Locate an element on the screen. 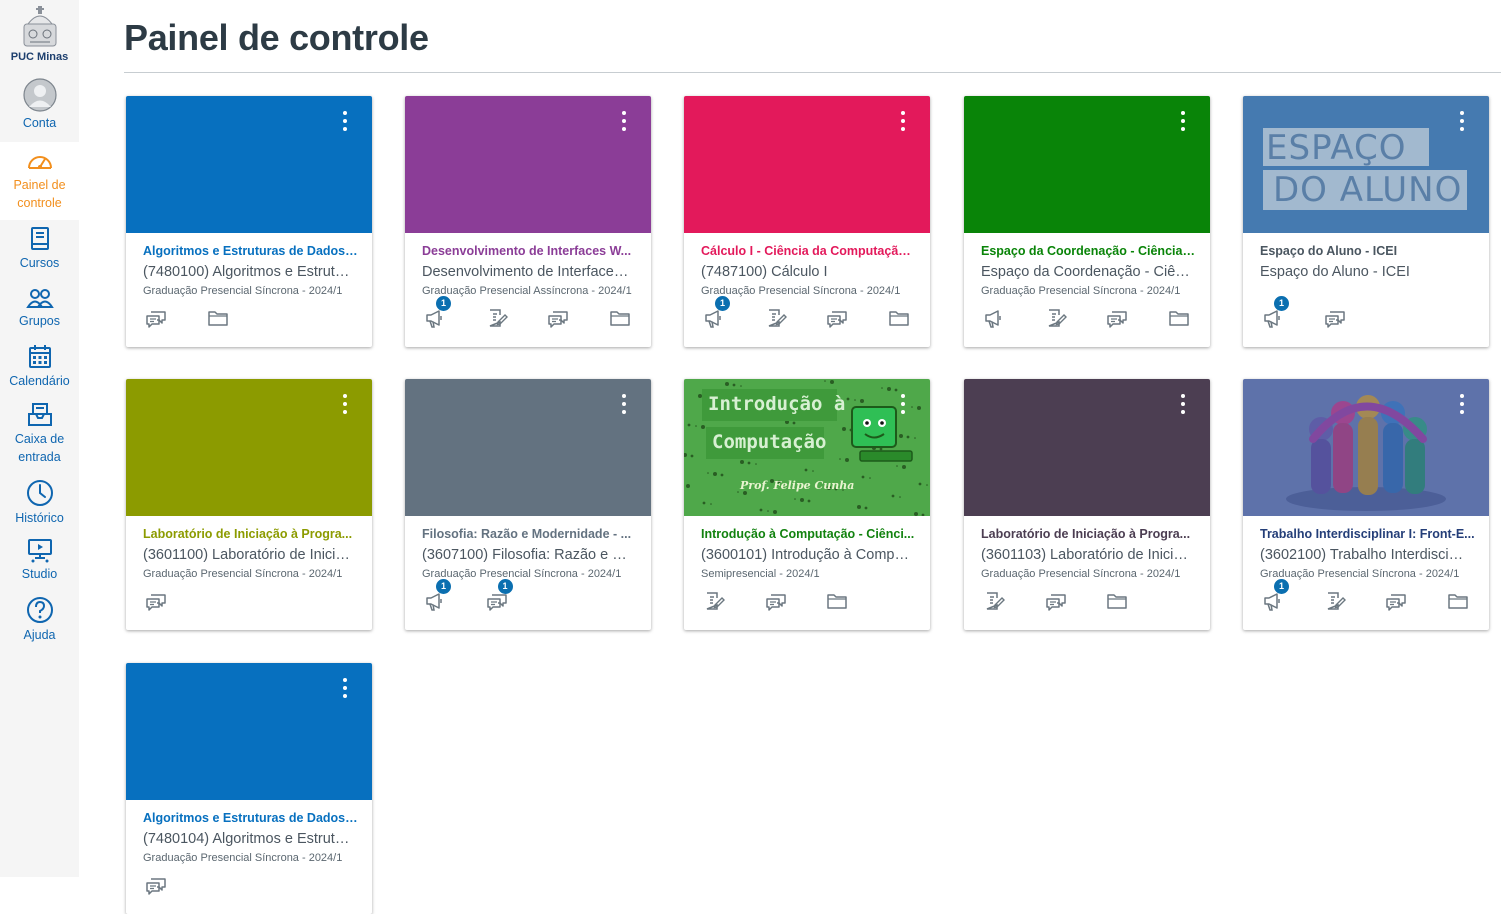 This screenshot has height=914, width=1501. nav-item-inbox: Caixa de entrada is located at coordinates (39, 436).